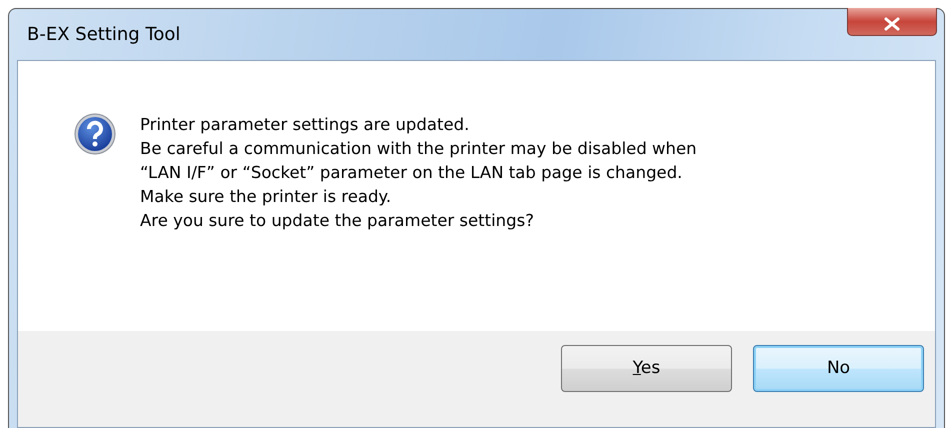  I want to click on message-line: Printer parameter settings are updated., so click(305, 125).